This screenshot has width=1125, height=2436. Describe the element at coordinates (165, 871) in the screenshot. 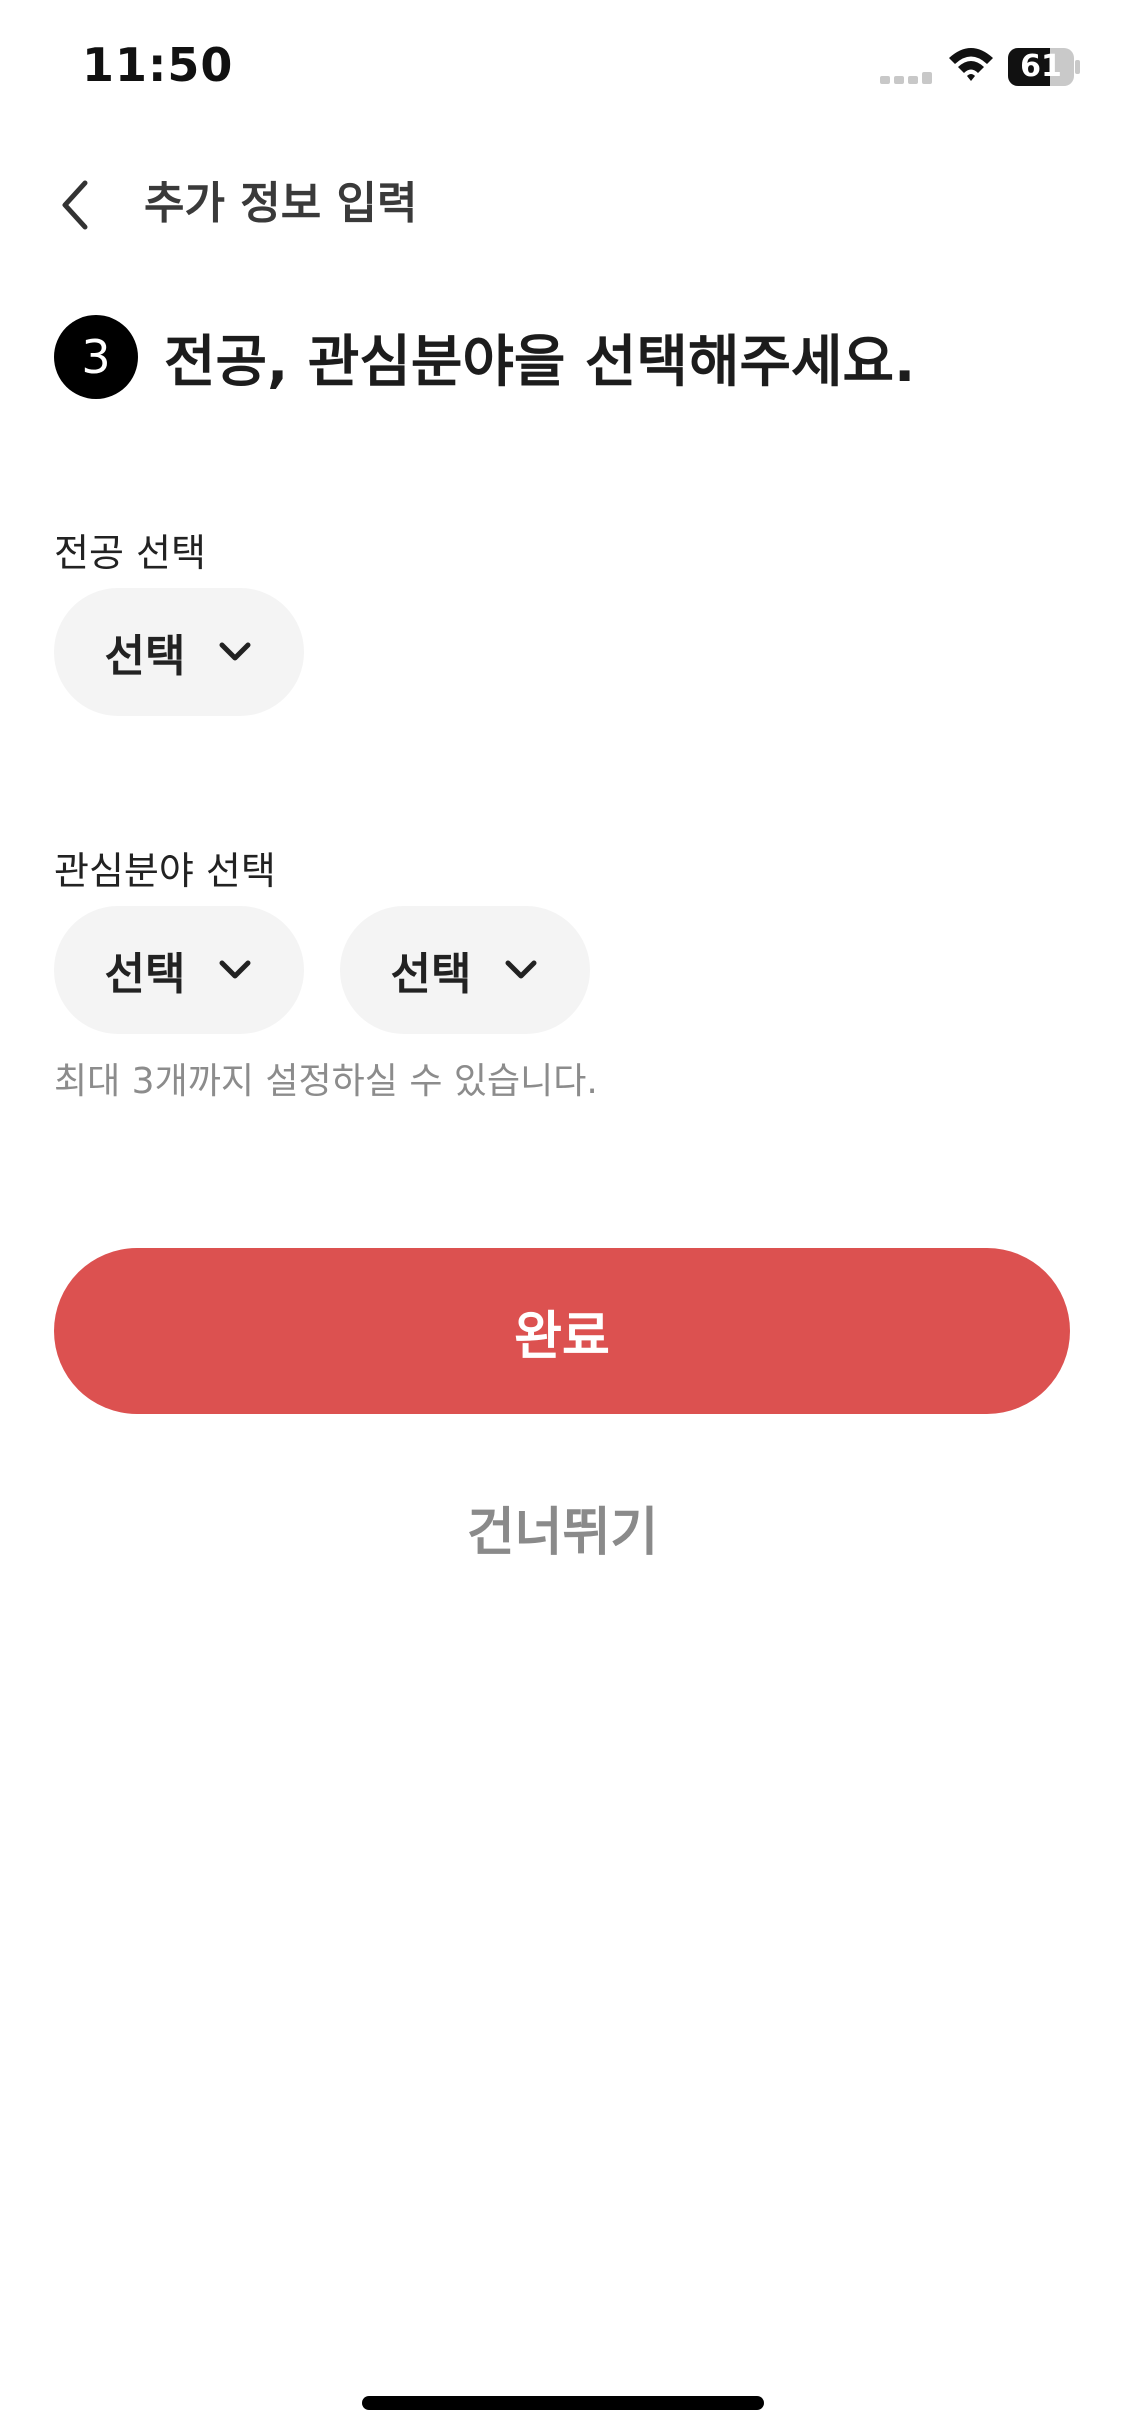

I see `interest-label: 관심분야 선택` at that location.